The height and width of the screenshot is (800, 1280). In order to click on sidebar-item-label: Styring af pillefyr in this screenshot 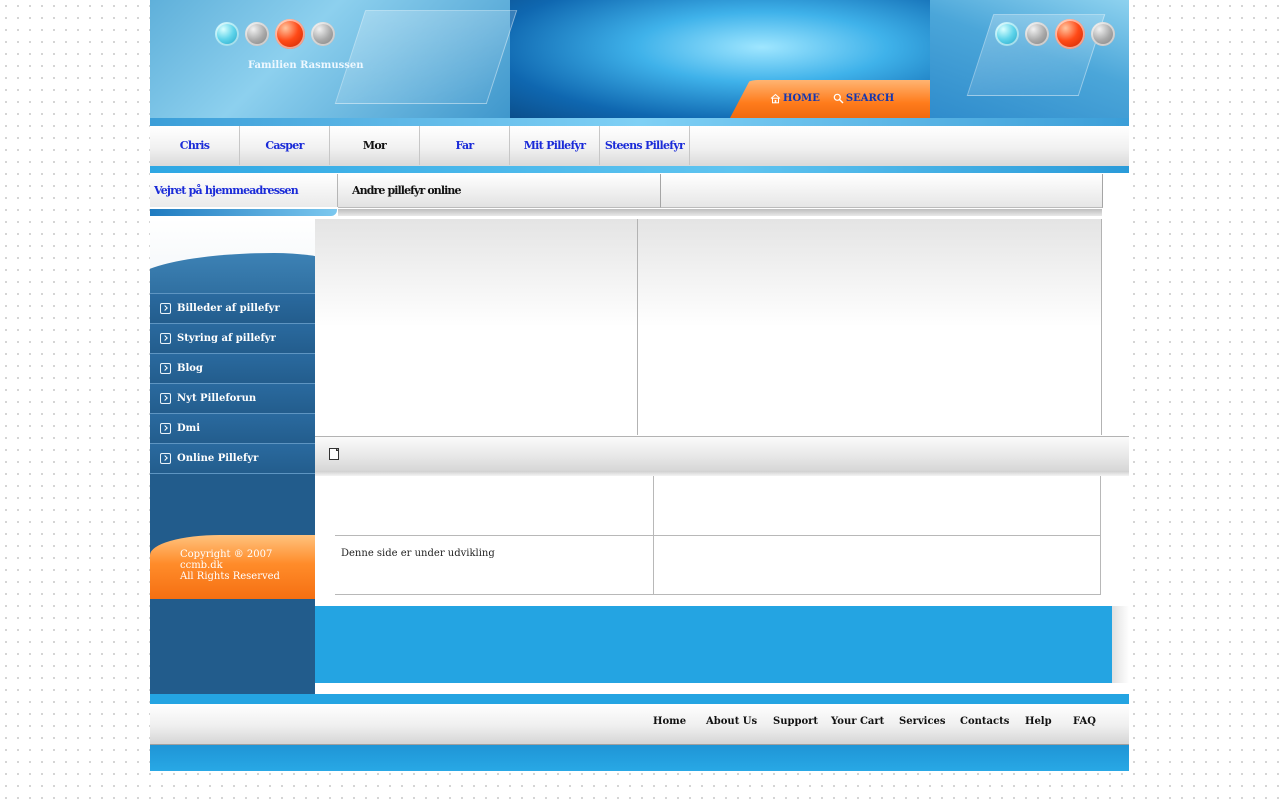, I will do `click(226, 338)`.